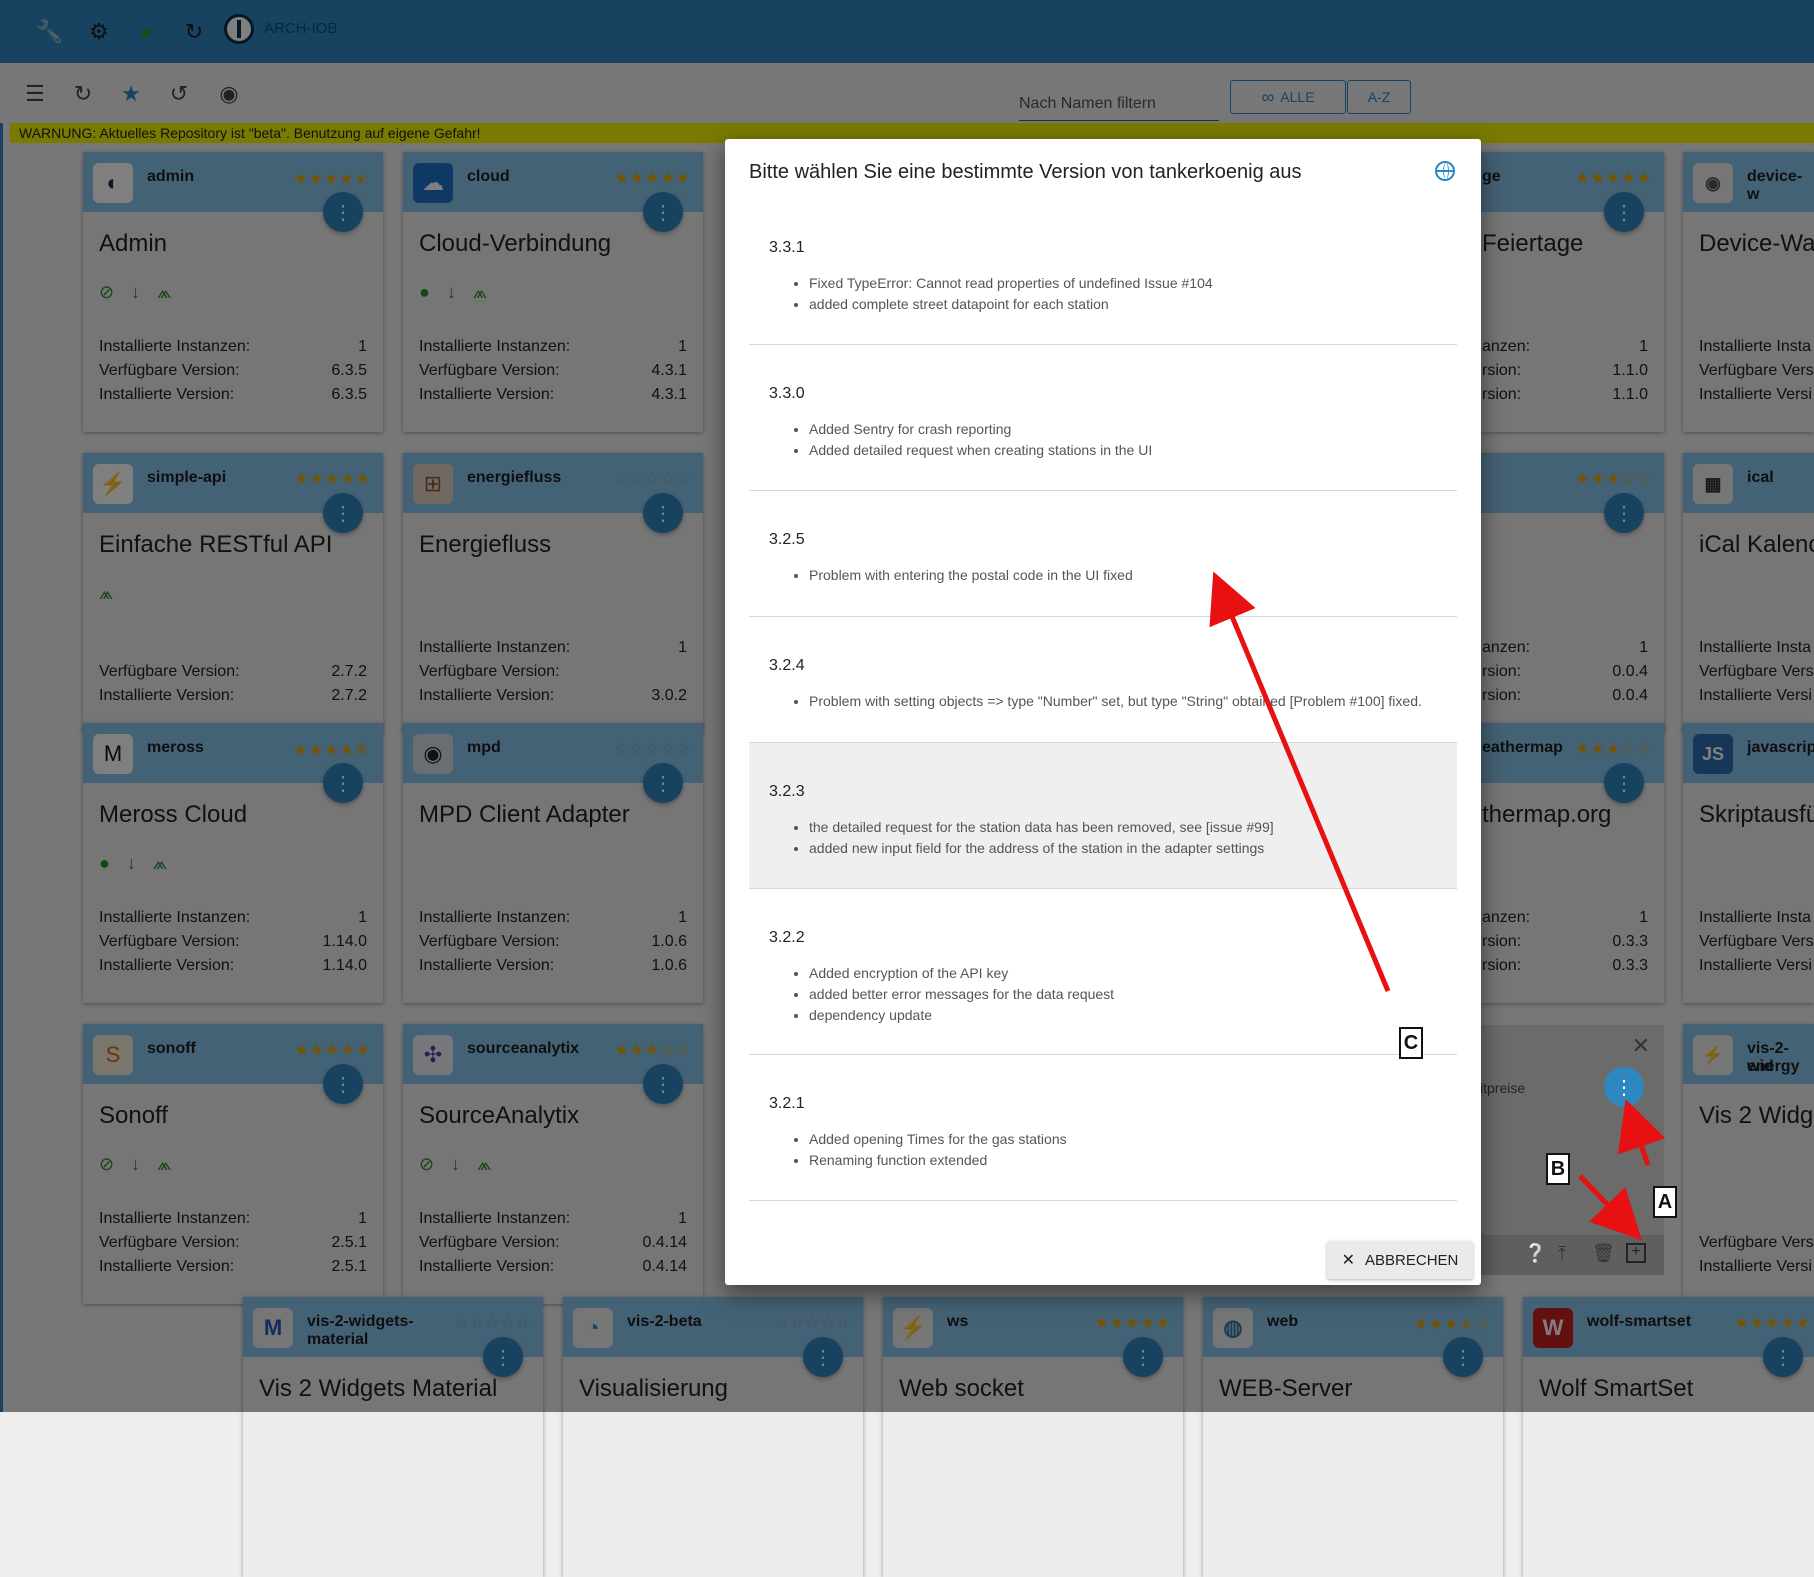 The image size is (1814, 1577). What do you see at coordinates (1624, 1087) in the screenshot?
I see `card-menu-button: ⋮` at bounding box center [1624, 1087].